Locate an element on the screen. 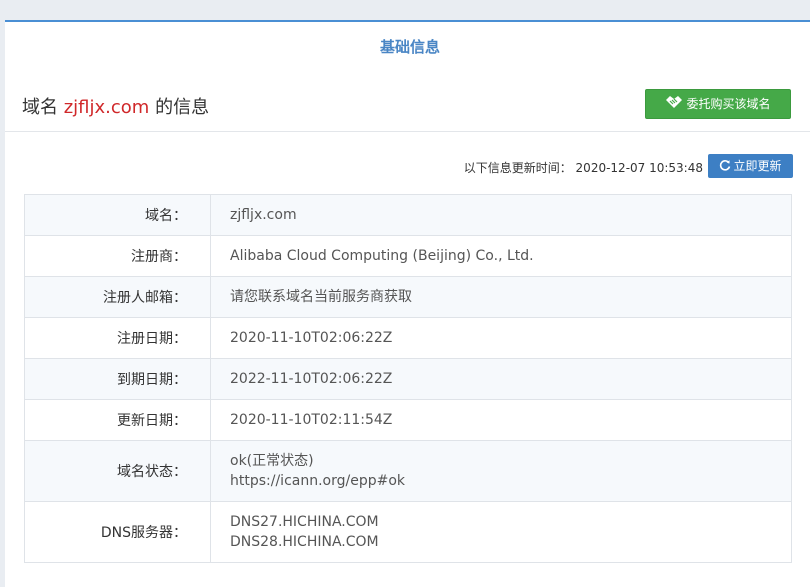 Image resolution: width=810 pixels, height=587 pixels. value-line: 2020-11-10T02:06:22Z is located at coordinates (311, 338).